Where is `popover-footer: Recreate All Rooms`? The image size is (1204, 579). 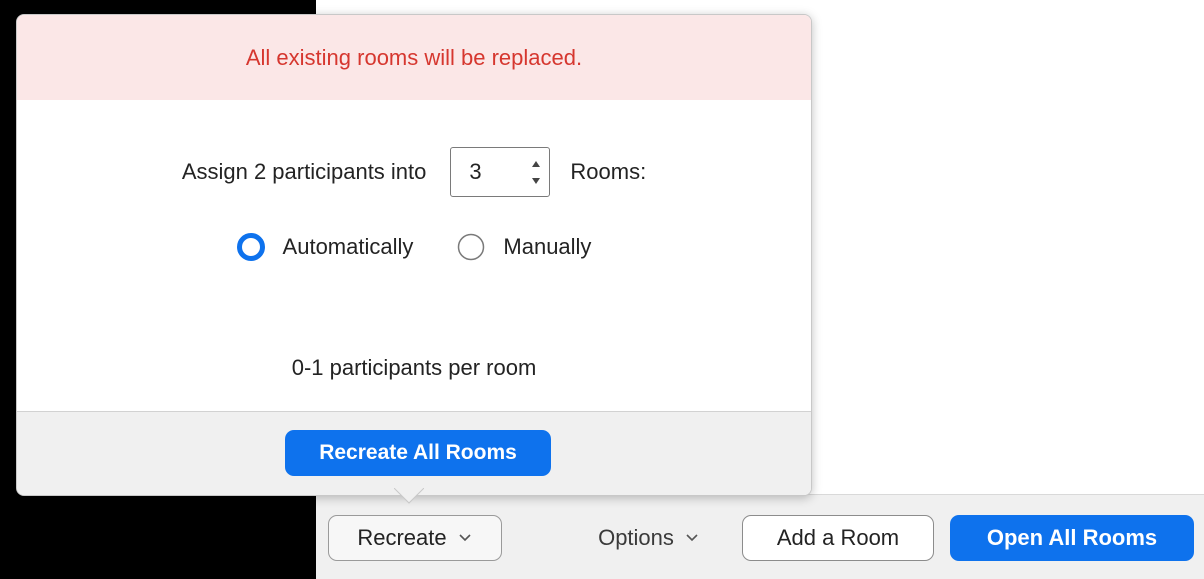
popover-footer: Recreate All Rooms is located at coordinates (414, 453).